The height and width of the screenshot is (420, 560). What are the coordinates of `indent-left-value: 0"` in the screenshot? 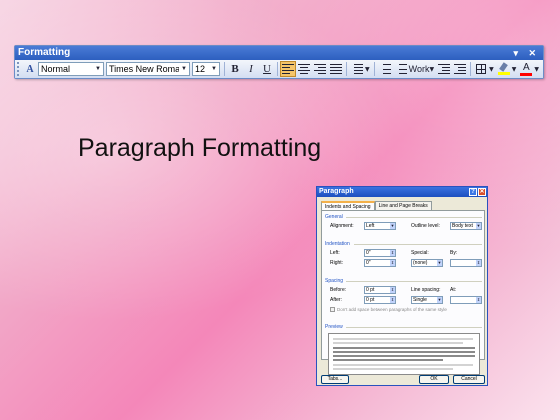 It's located at (368, 253).